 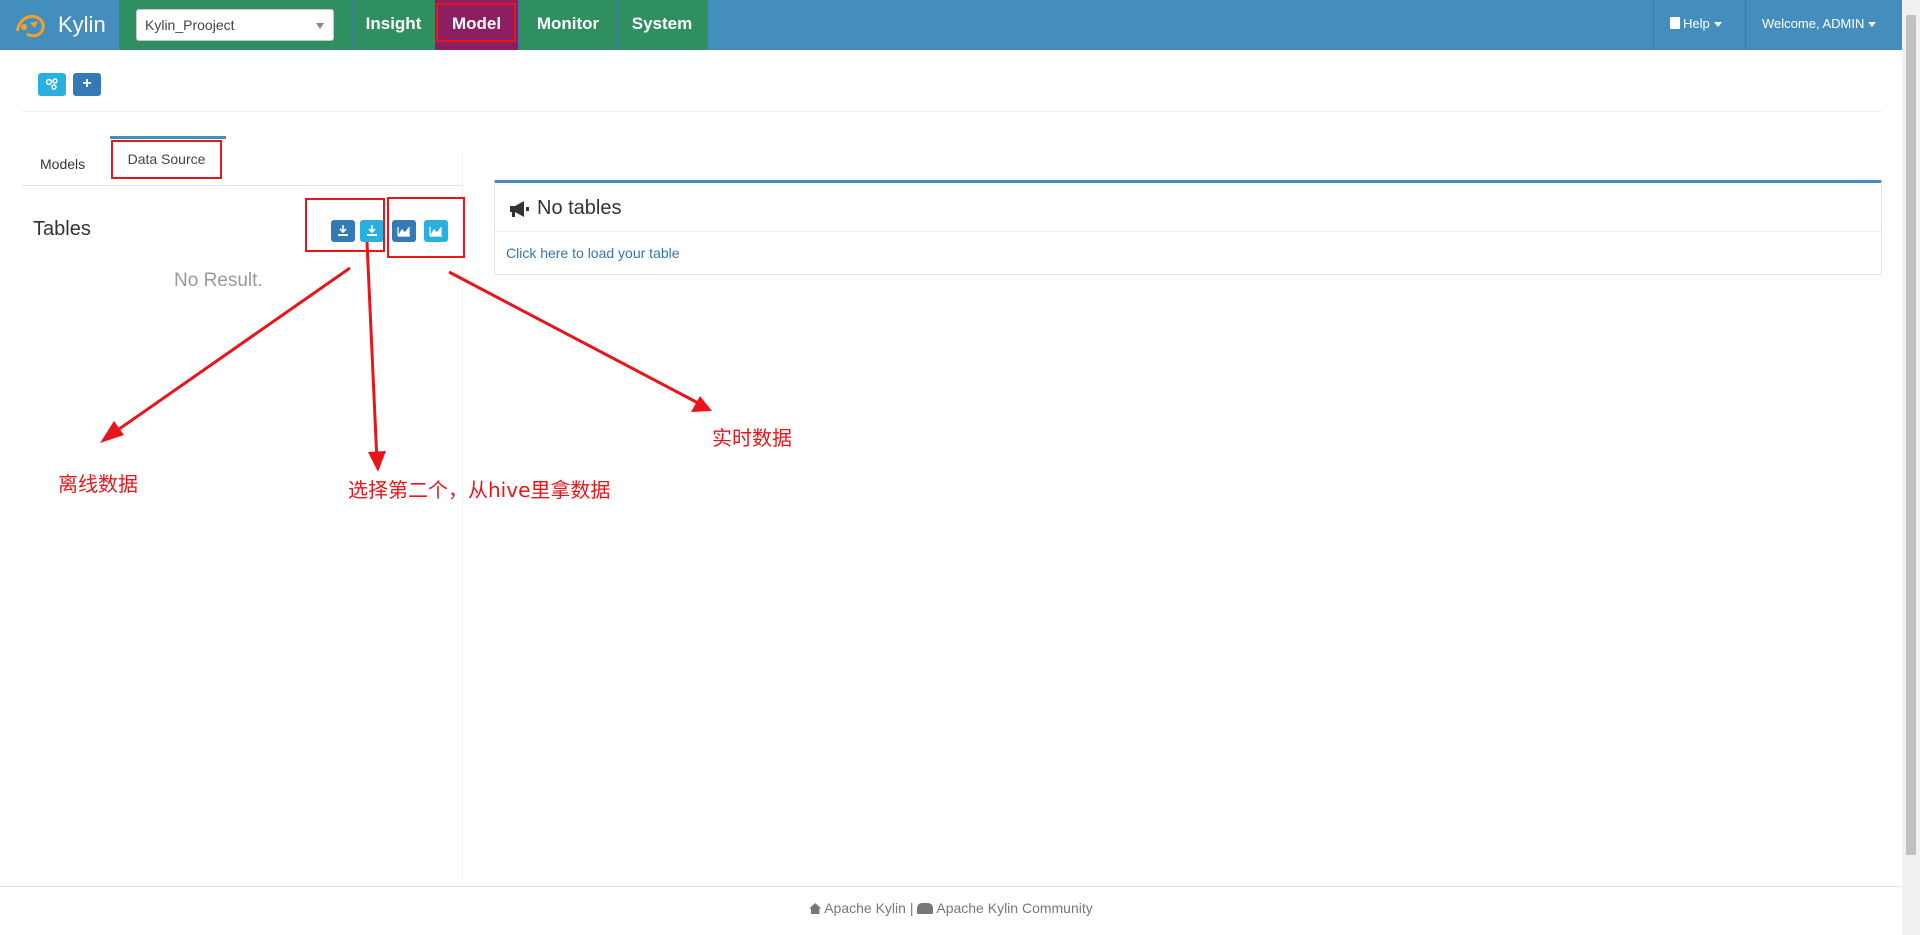 I want to click on panel-title: No tables, so click(x=579, y=208).